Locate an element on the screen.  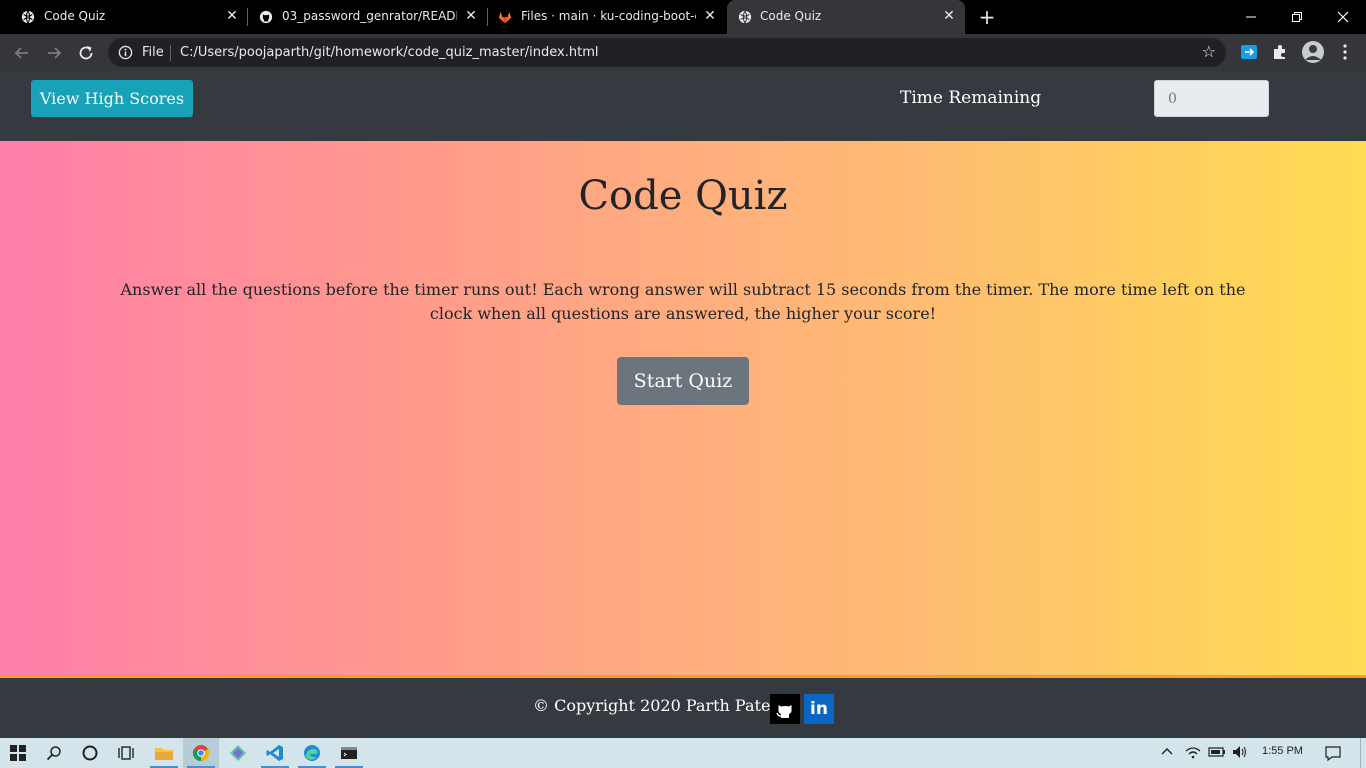
tab-gitlab-files: Files · main · ku-coding-boot-camp ✕ is located at coordinates (601, 17).